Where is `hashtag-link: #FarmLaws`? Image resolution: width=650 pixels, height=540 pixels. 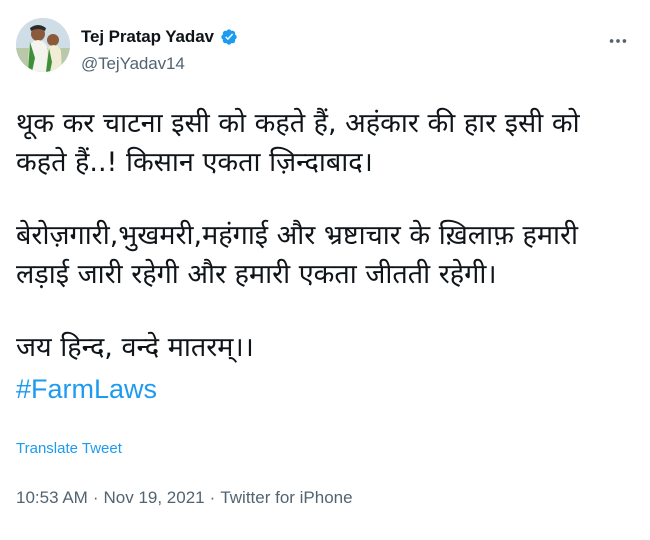
hashtag-link: #FarmLaws is located at coordinates (86, 389).